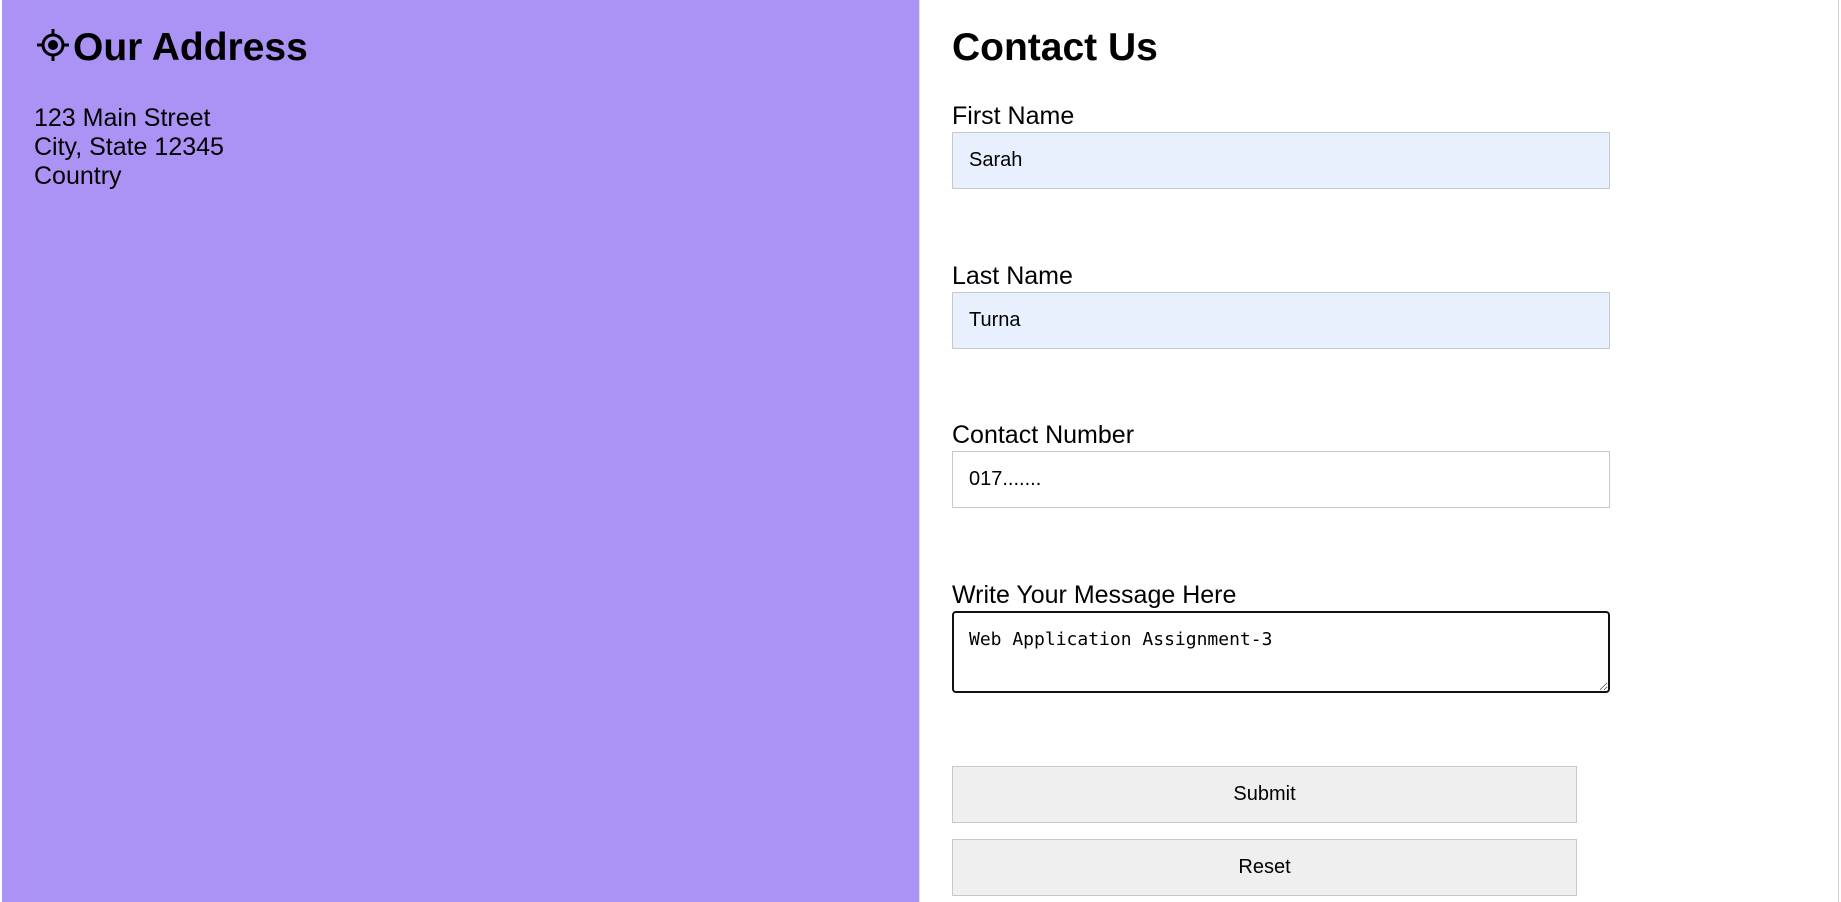  I want to click on address-line-city: City, State 12345, so click(129, 147).